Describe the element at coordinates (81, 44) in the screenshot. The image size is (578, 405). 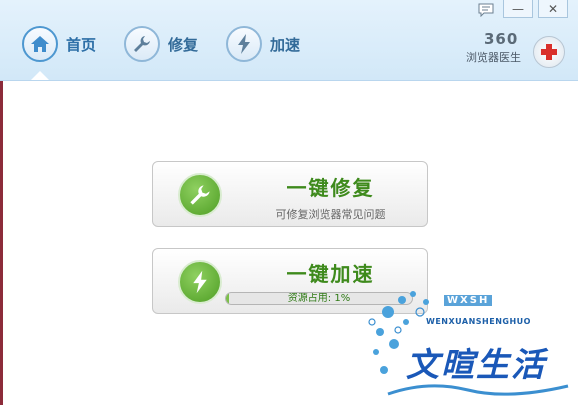
I see `tab-home-label: 首页` at that location.